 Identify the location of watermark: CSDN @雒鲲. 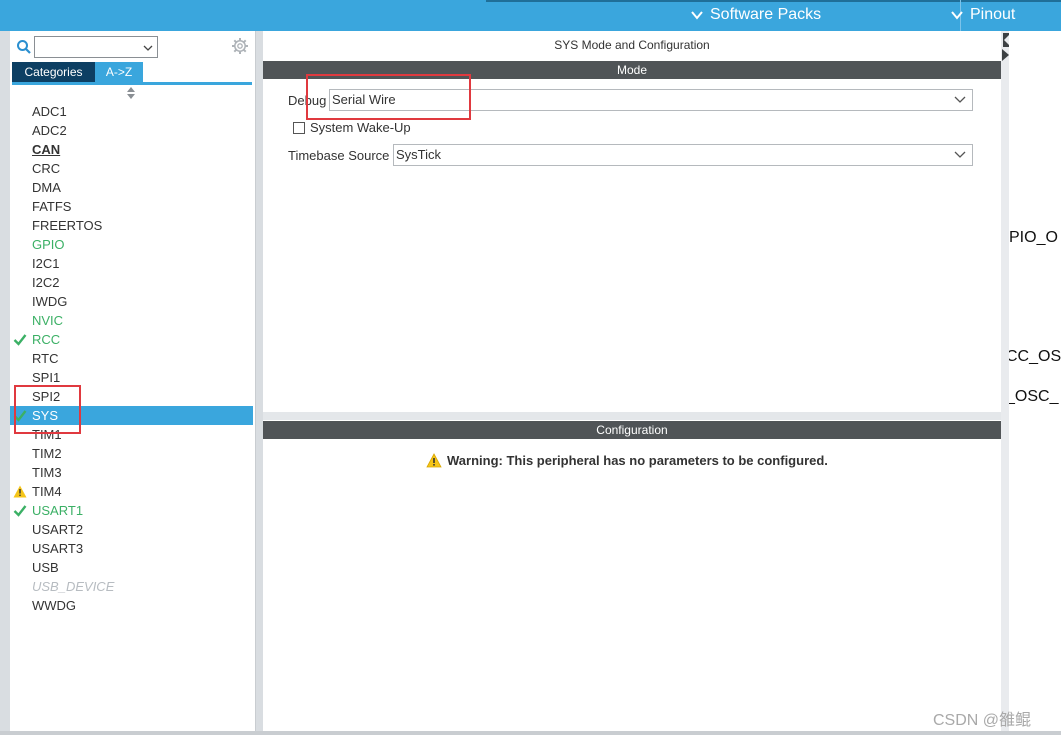
(982, 720).